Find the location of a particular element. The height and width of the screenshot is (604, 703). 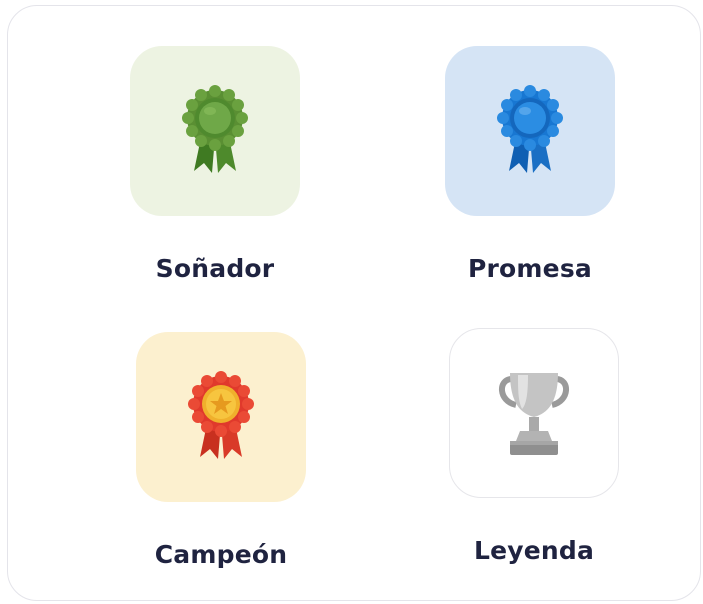

badge-label: Promesa is located at coordinates (530, 268).